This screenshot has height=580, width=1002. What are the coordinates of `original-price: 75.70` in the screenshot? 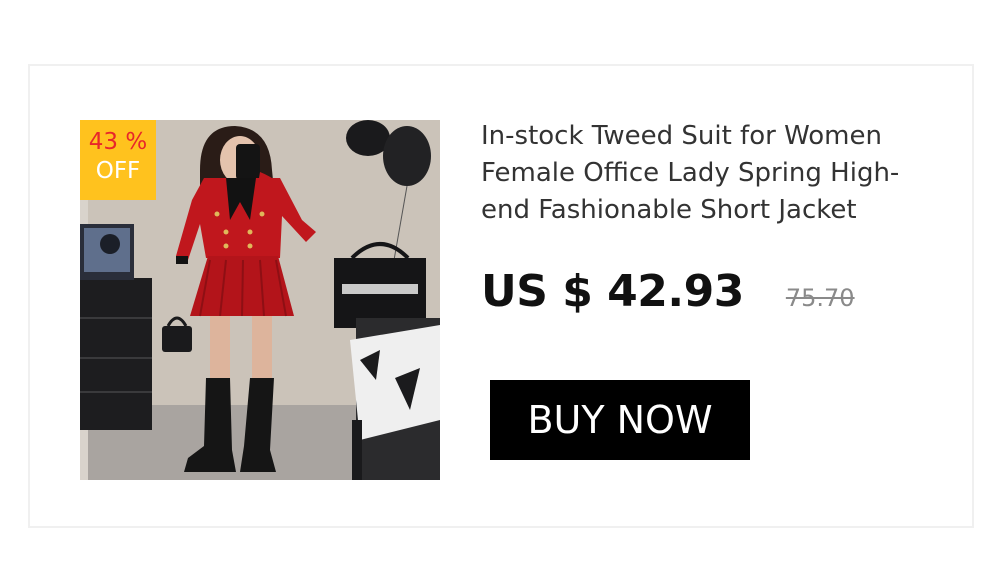 It's located at (820, 298).